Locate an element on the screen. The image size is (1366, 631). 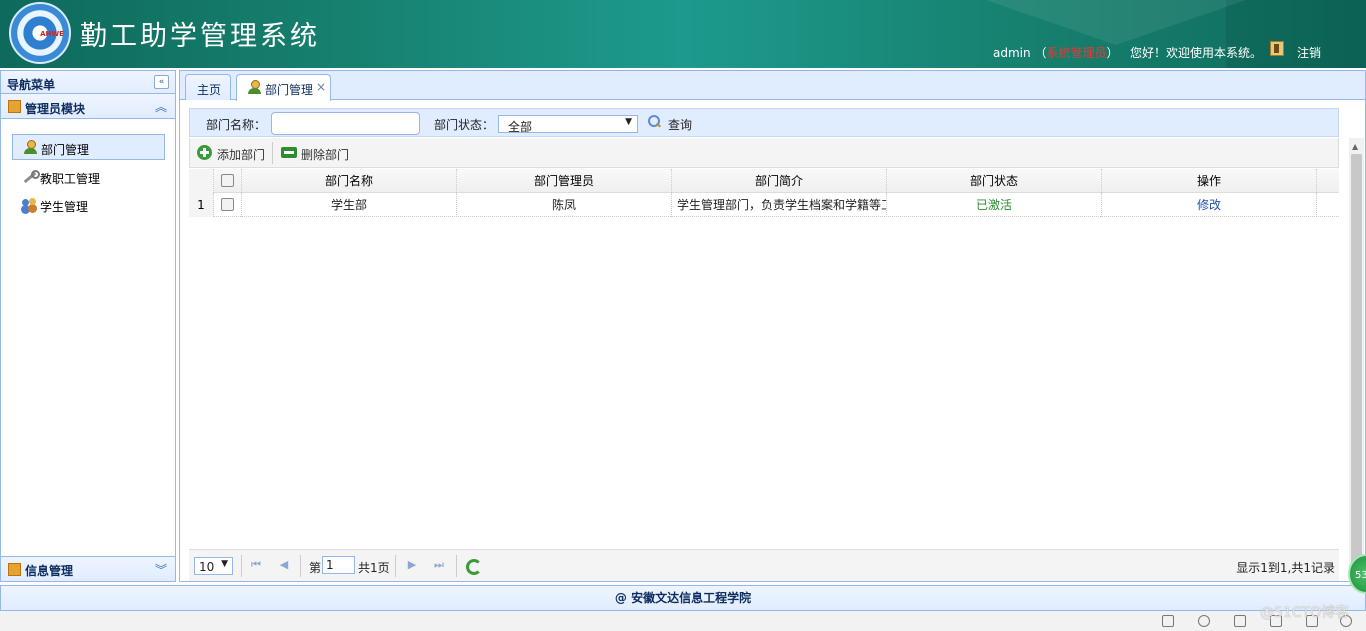
first-page-icon: ⏮ is located at coordinates (256, 565).